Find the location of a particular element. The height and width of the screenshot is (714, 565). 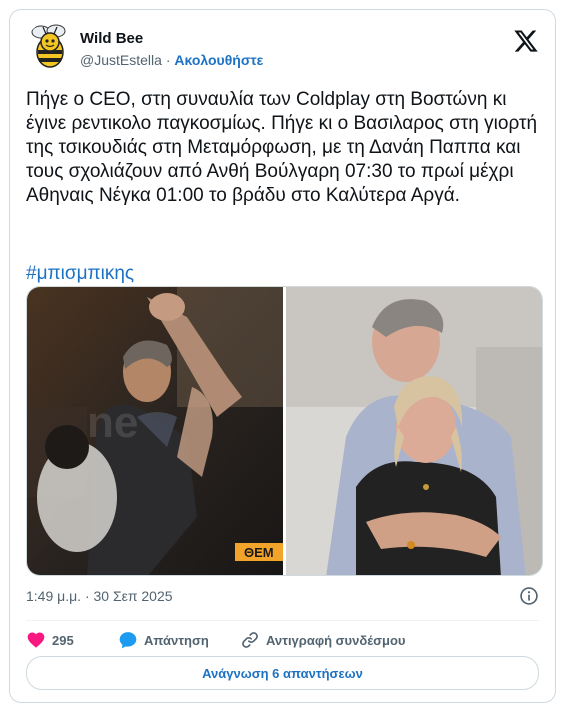

info-icon is located at coordinates (529, 596).